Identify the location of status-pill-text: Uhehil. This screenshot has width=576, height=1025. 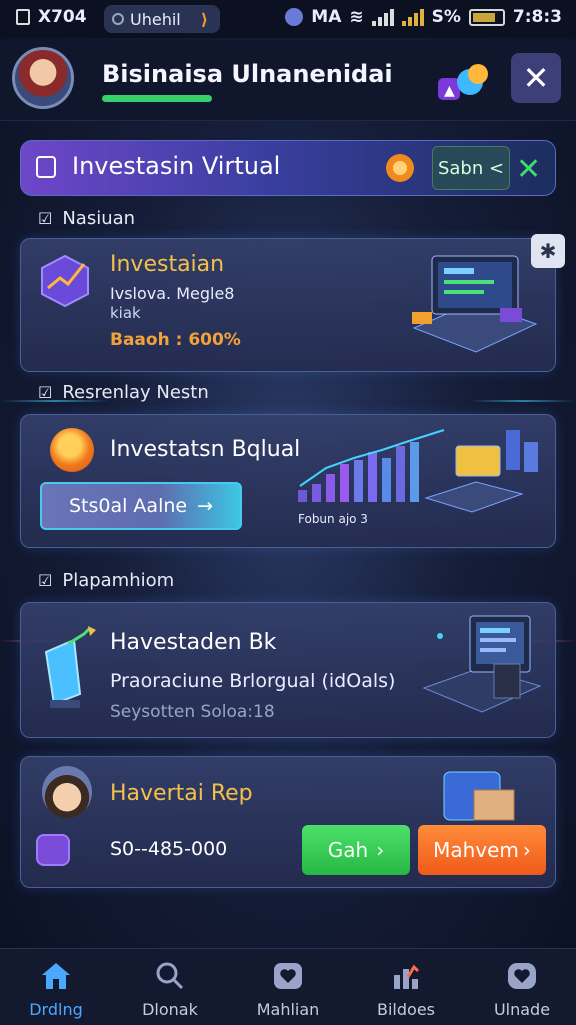
(155, 19).